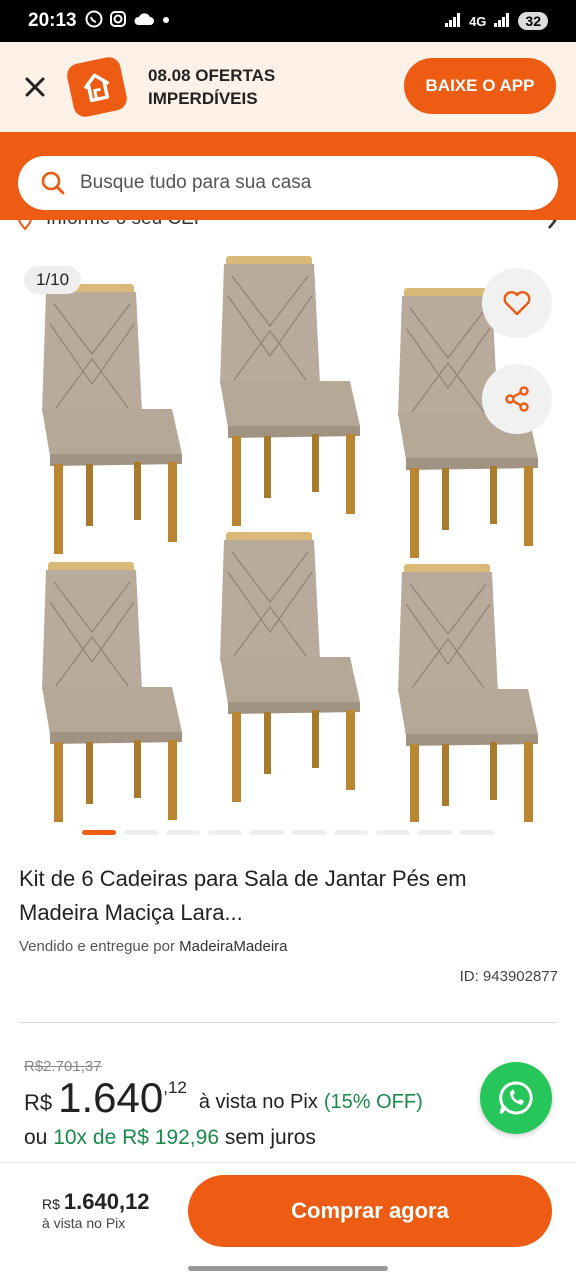 The height and width of the screenshot is (1280, 576). What do you see at coordinates (136, 1137) in the screenshot?
I see `installments-value: 10x de R$ 192,96` at bounding box center [136, 1137].